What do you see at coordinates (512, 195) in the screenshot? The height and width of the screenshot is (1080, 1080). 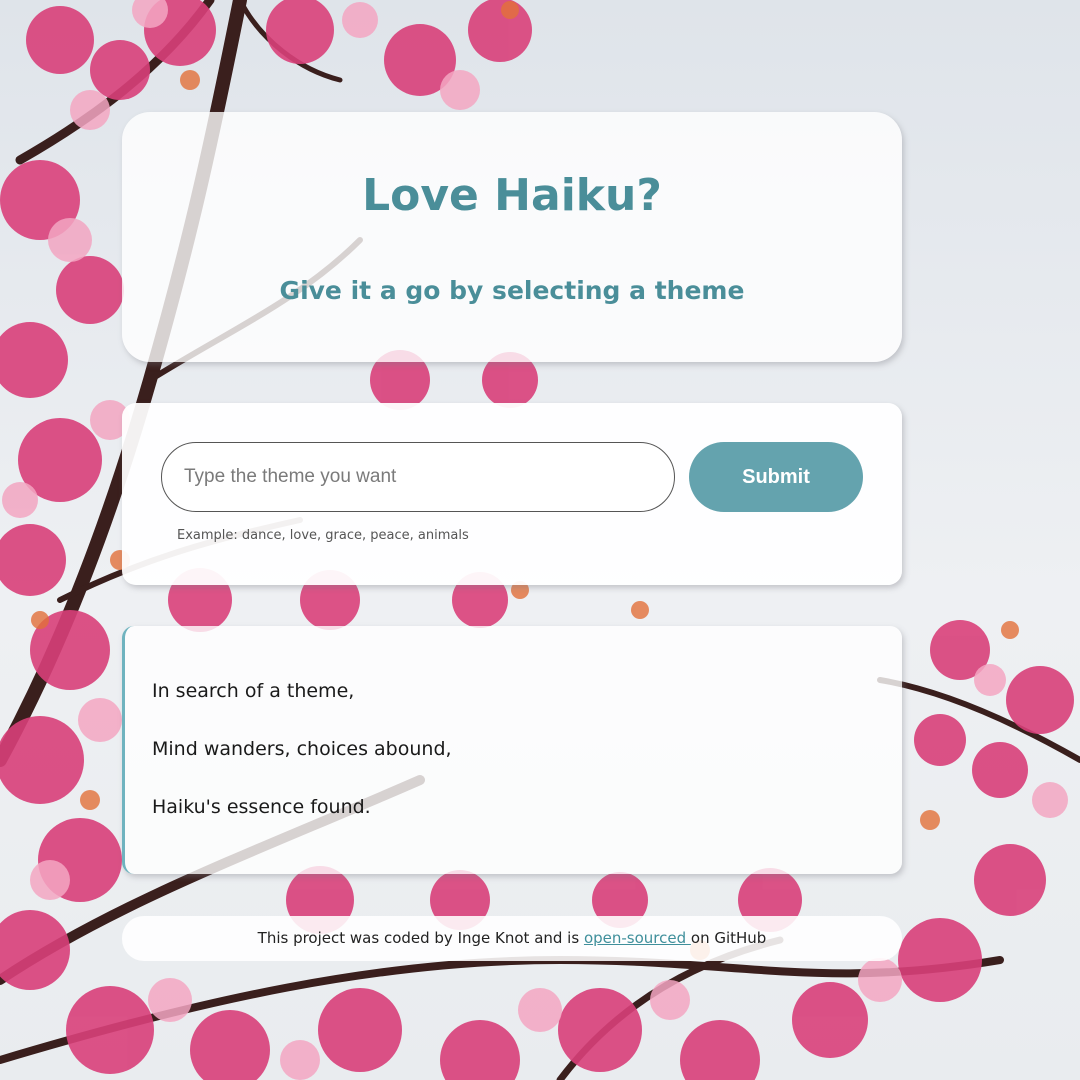 I see `page-title: Love Haiku?` at bounding box center [512, 195].